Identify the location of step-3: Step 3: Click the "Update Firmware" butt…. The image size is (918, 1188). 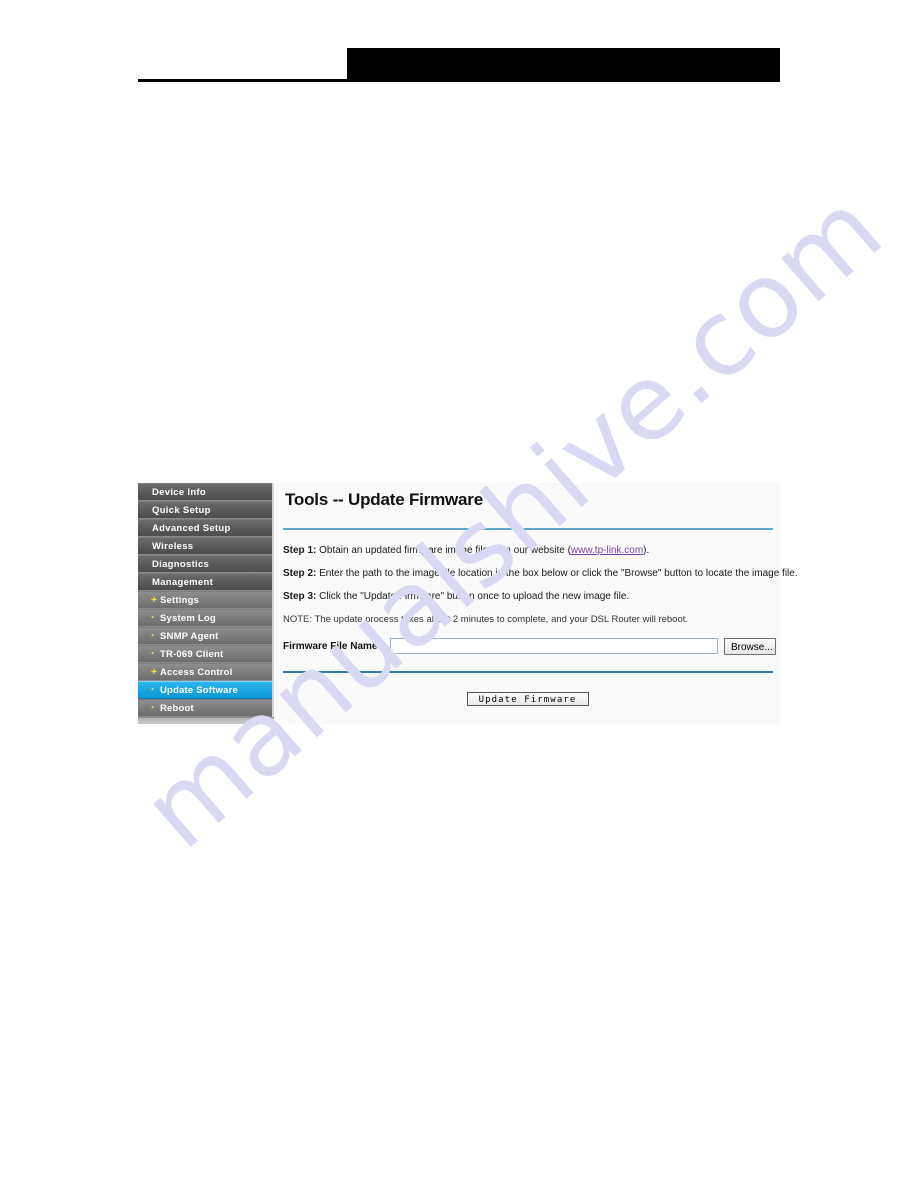
(529, 597).